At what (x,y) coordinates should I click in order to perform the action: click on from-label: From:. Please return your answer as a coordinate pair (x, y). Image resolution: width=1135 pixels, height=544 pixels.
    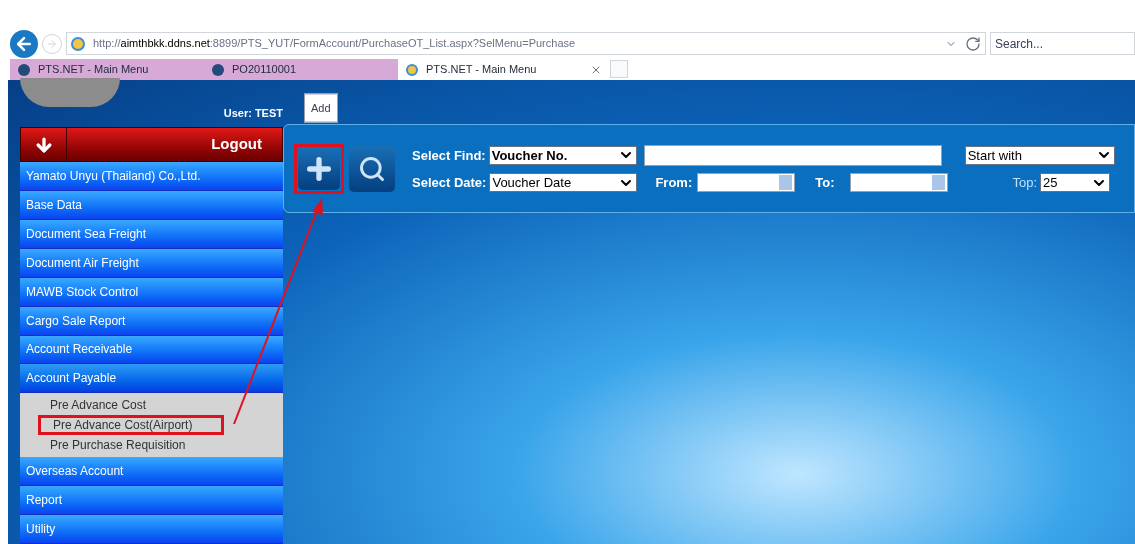
    Looking at the image, I should click on (674, 182).